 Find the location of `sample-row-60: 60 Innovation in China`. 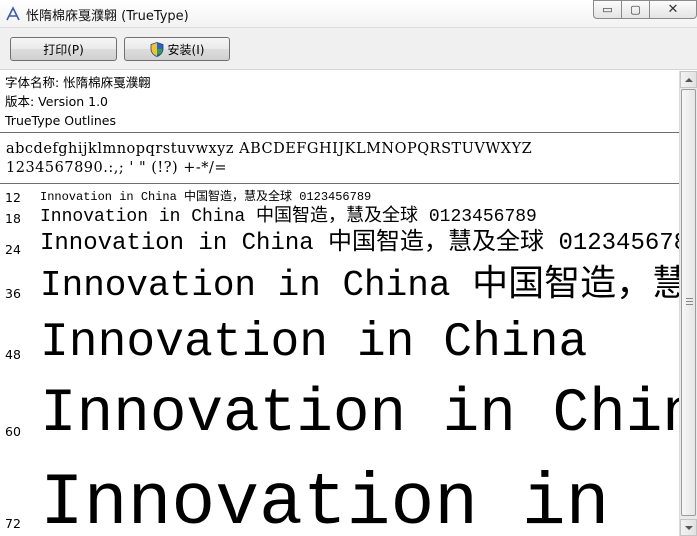

sample-row-60: 60 Innovation in China is located at coordinates (339, 412).